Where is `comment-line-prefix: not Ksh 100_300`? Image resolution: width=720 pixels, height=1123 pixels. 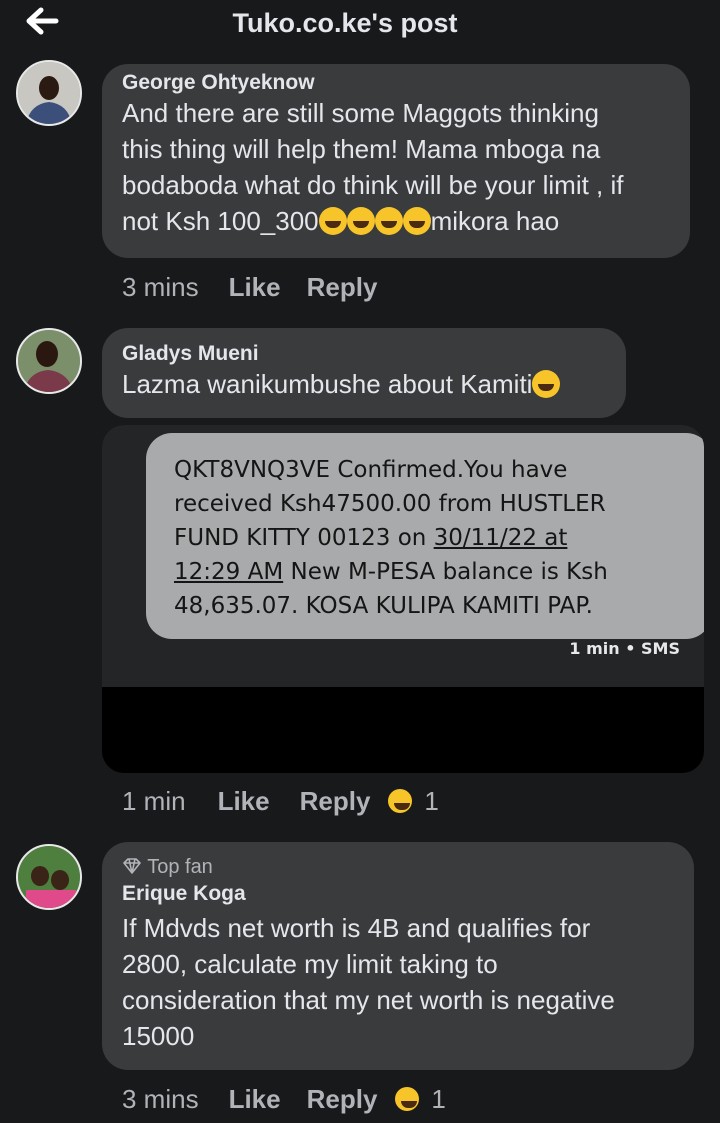
comment-line-prefix: not Ksh 100_300 is located at coordinates (220, 221).